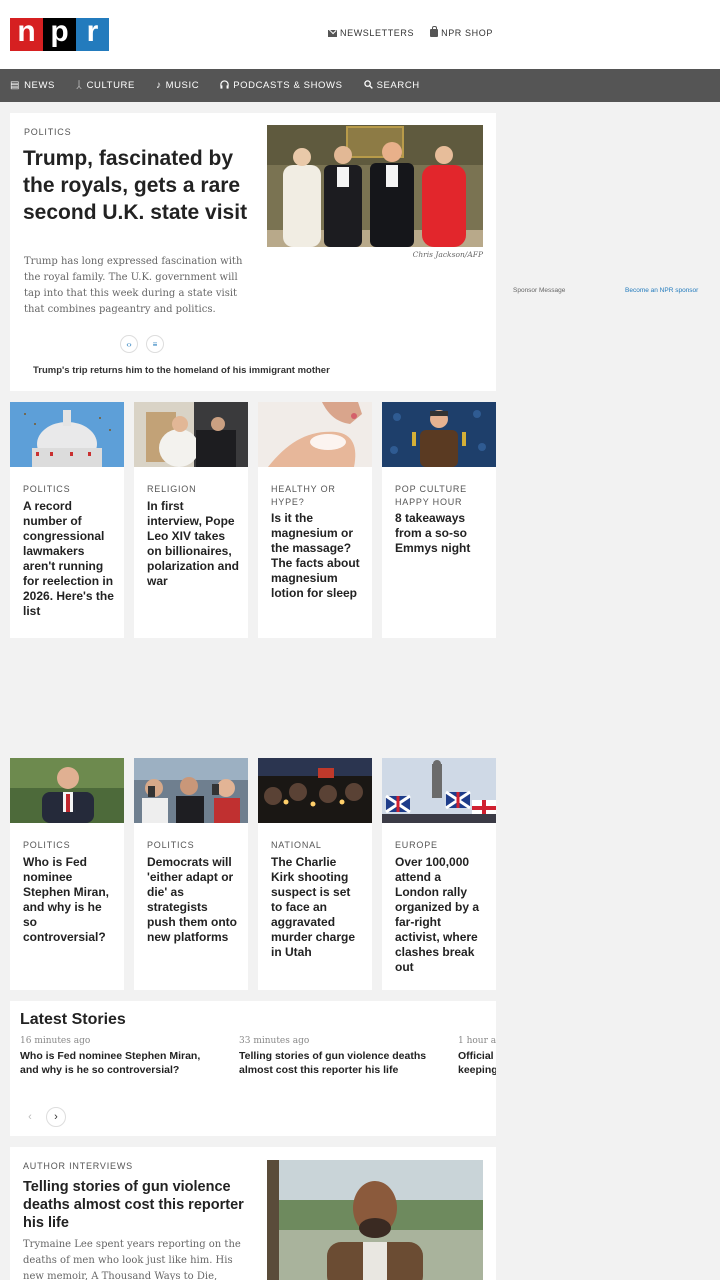 The width and height of the screenshot is (720, 1280). I want to click on carousel-next-button: ›, so click(56, 1117).